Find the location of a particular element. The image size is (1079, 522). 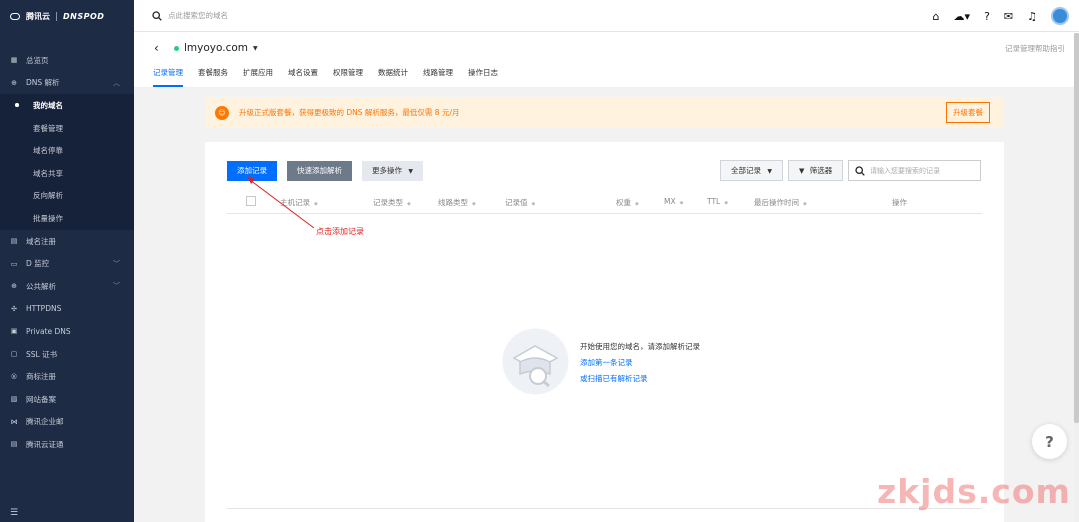

collapse-sidebar-icon: ☰ is located at coordinates (14, 513).